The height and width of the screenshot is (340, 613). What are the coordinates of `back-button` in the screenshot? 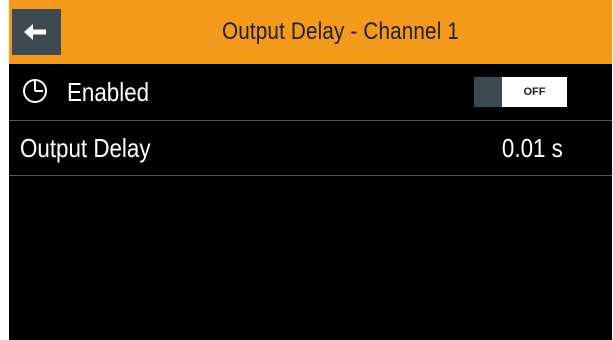 It's located at (36, 32).